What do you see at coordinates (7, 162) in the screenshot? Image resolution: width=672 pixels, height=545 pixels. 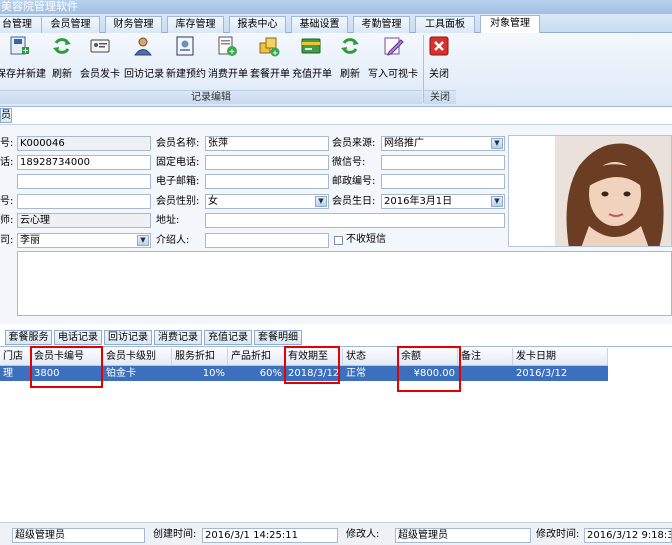 I see `phone-label: 话:` at bounding box center [7, 162].